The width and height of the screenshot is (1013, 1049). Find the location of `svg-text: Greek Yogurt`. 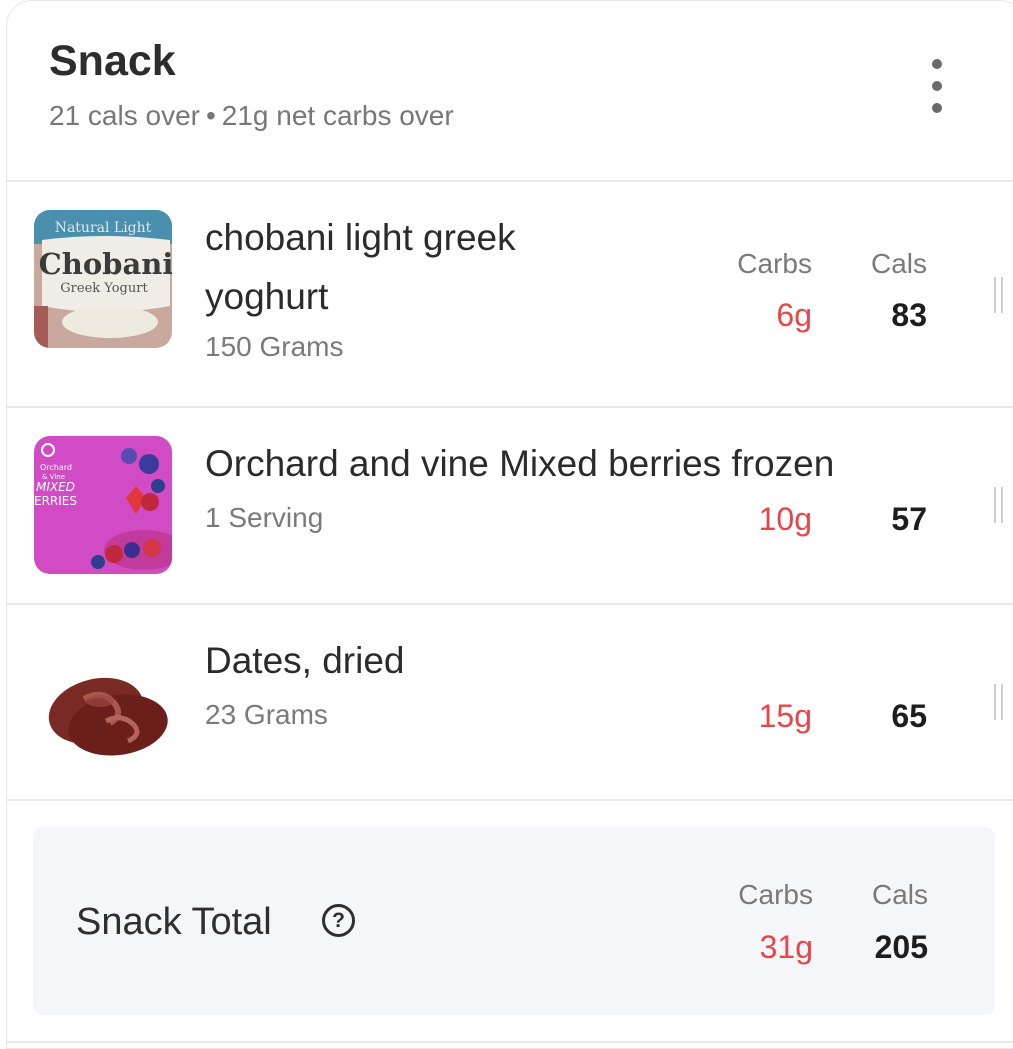

svg-text: Greek Yogurt is located at coordinates (104, 288).